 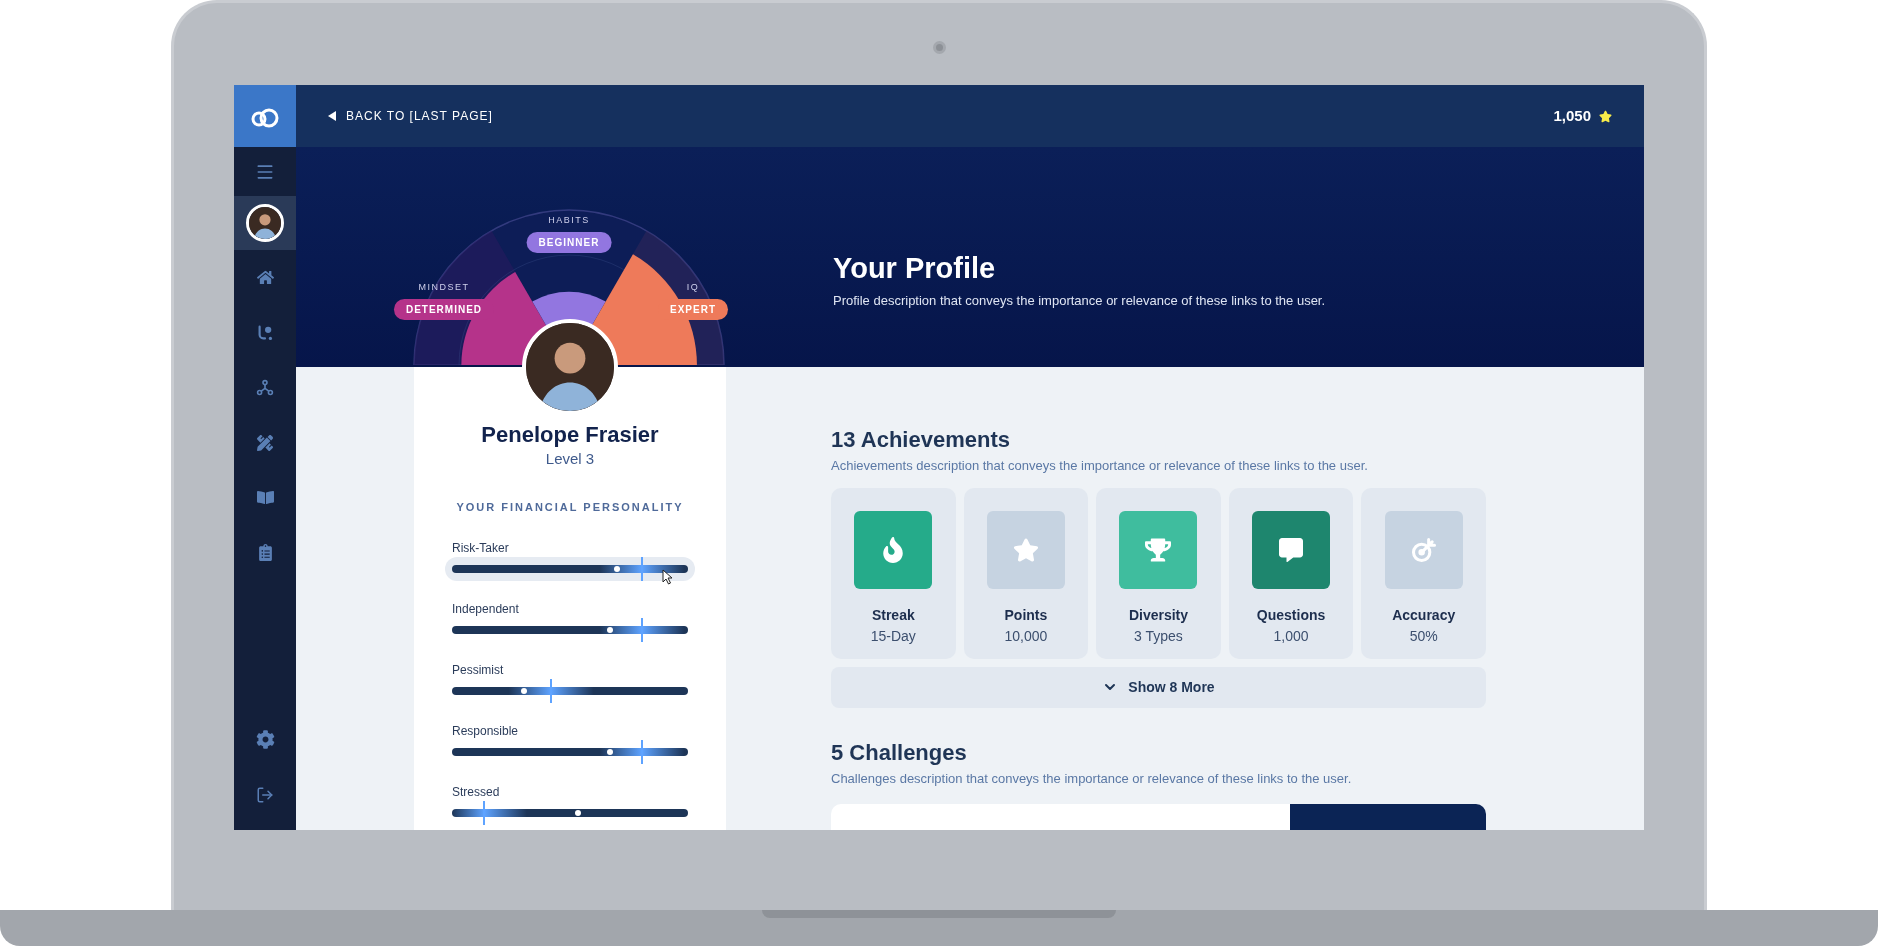 What do you see at coordinates (1092, 778) in the screenshot?
I see `section-description: Challenges description that conveys the importance or relevance of these links to the user.` at bounding box center [1092, 778].